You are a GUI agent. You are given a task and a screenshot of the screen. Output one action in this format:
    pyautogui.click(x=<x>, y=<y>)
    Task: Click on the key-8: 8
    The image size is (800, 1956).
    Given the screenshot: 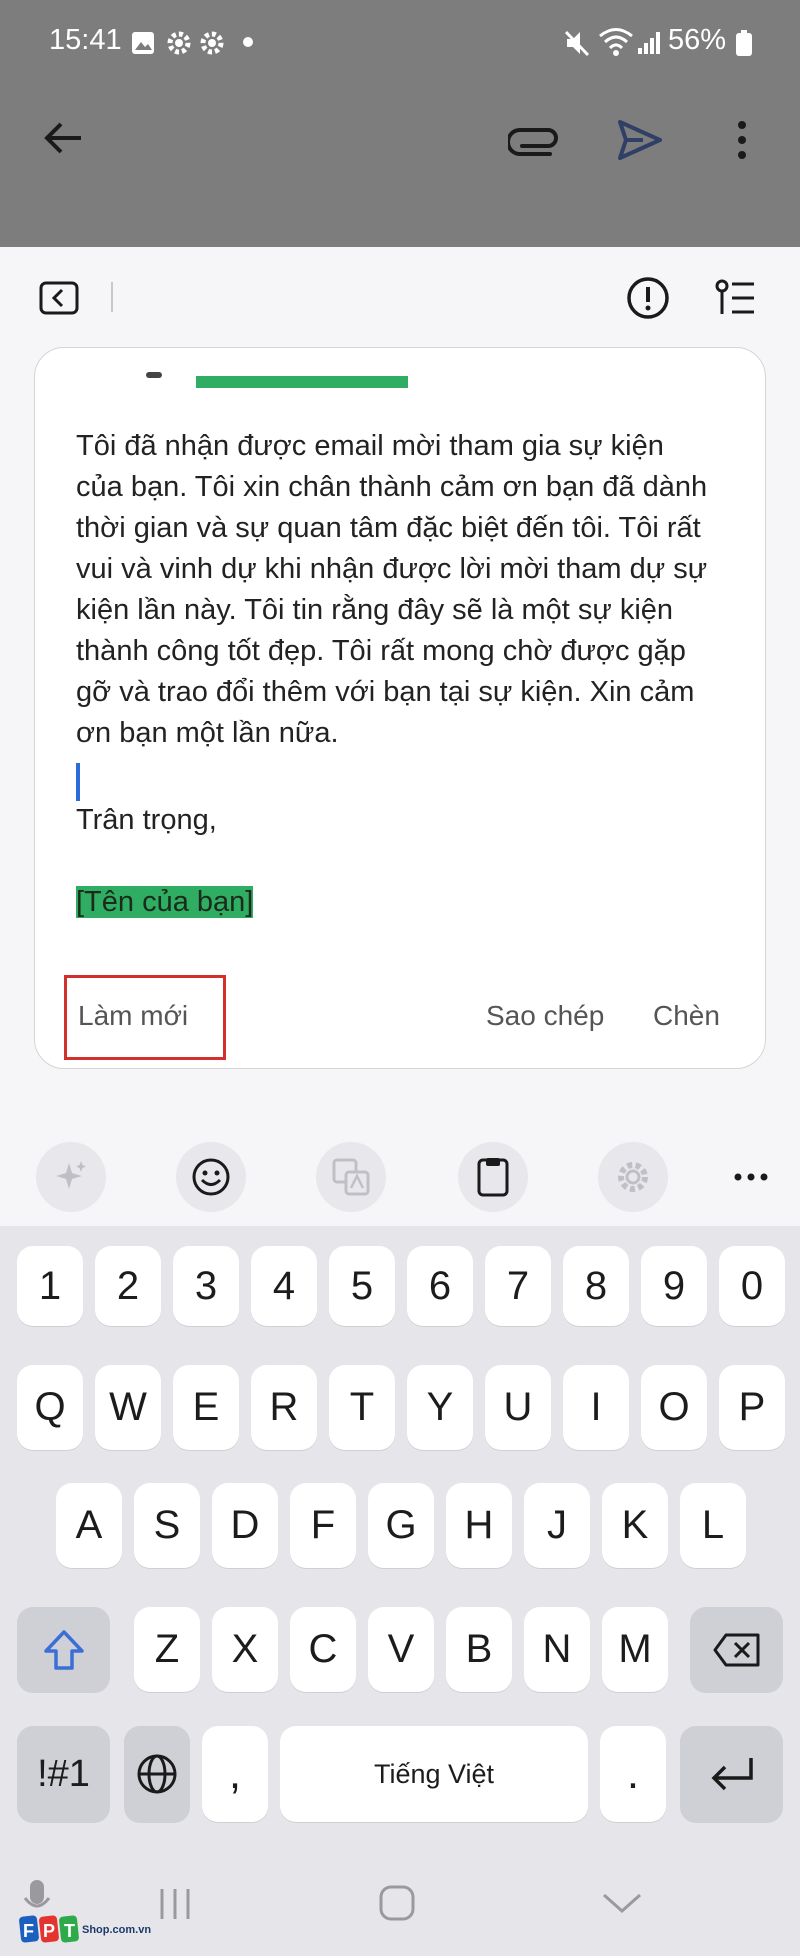 What is the action you would take?
    pyautogui.click(x=596, y=1286)
    